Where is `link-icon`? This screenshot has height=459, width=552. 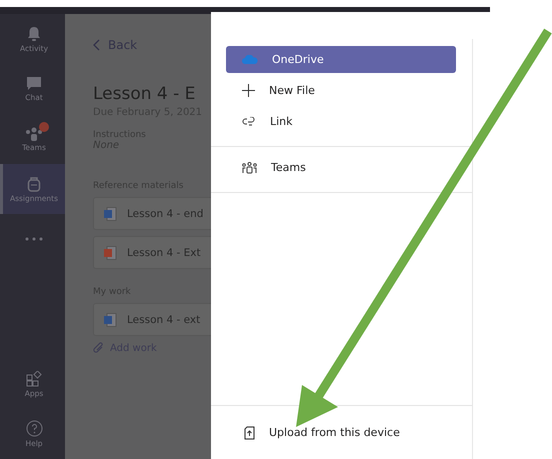 link-icon is located at coordinates (249, 121).